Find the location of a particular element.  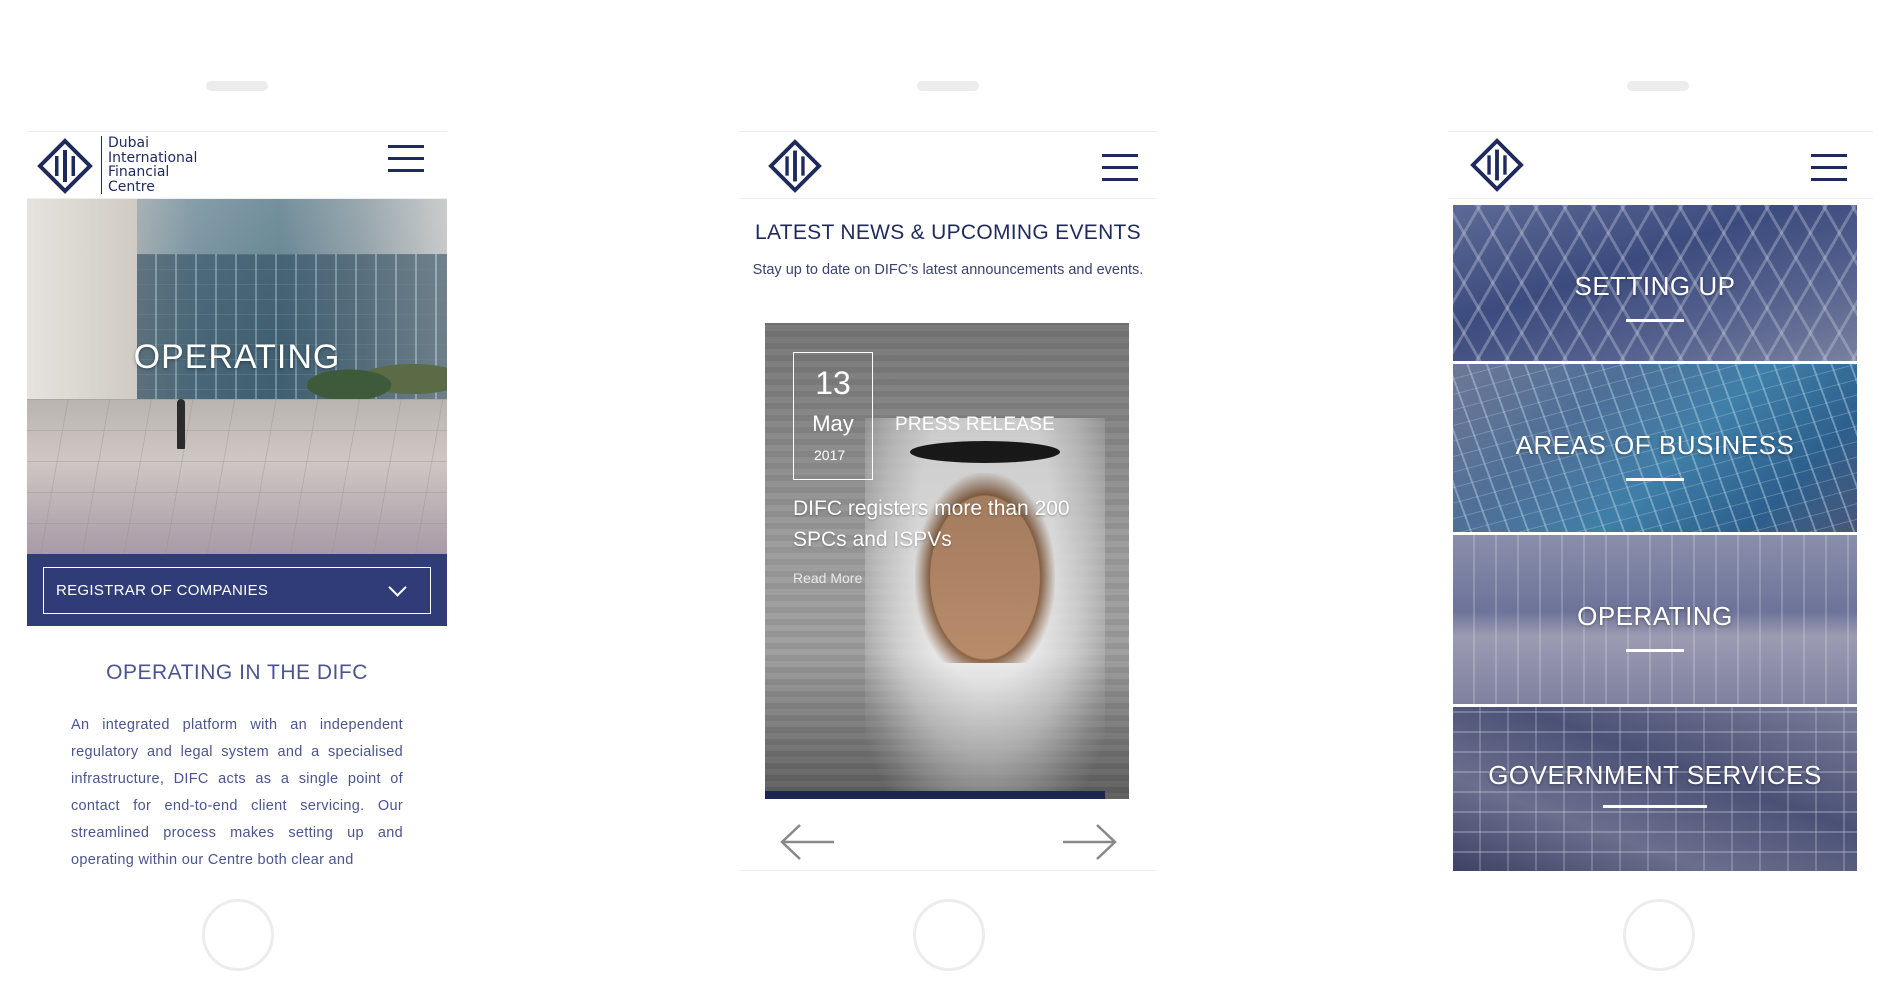

dropdown-band: REGISTRAR OF COMPANIES is located at coordinates (237, 590).